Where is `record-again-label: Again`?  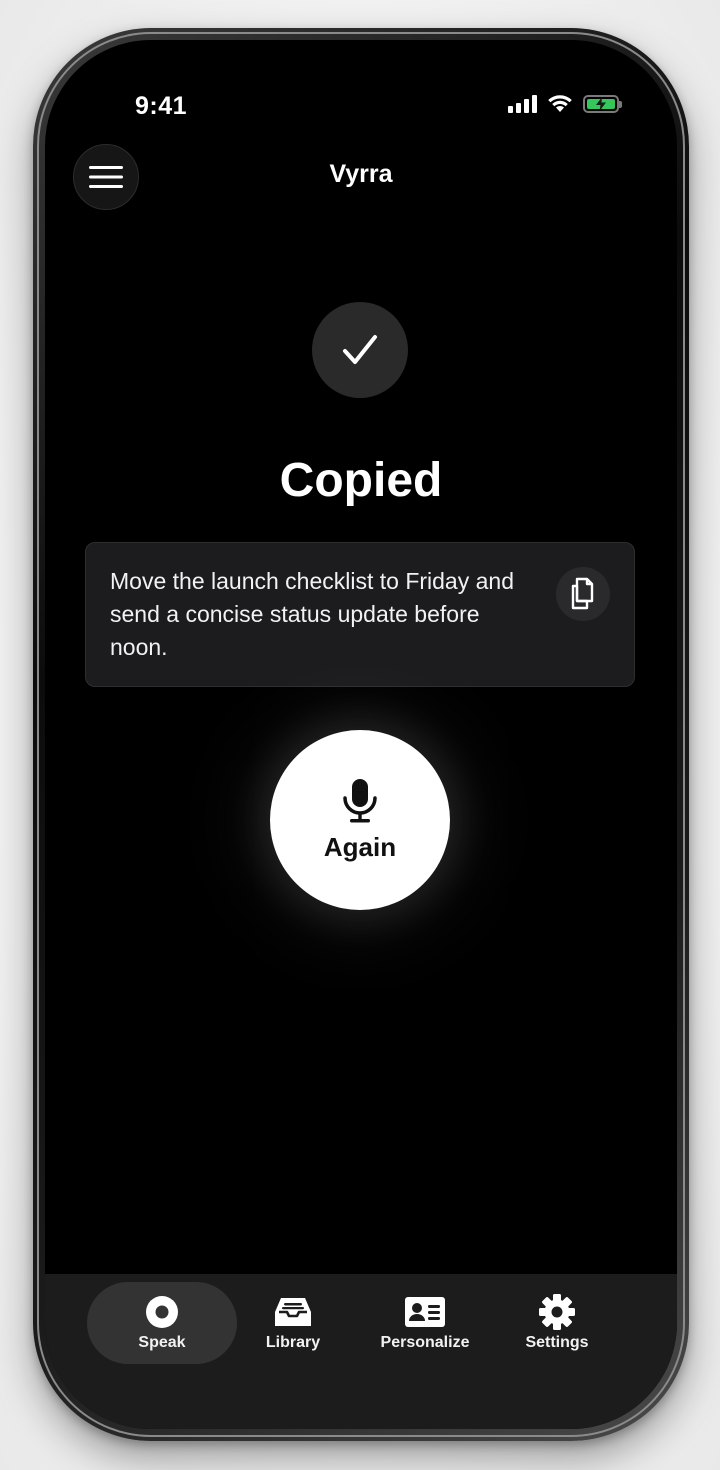 record-again-label: Again is located at coordinates (360, 846).